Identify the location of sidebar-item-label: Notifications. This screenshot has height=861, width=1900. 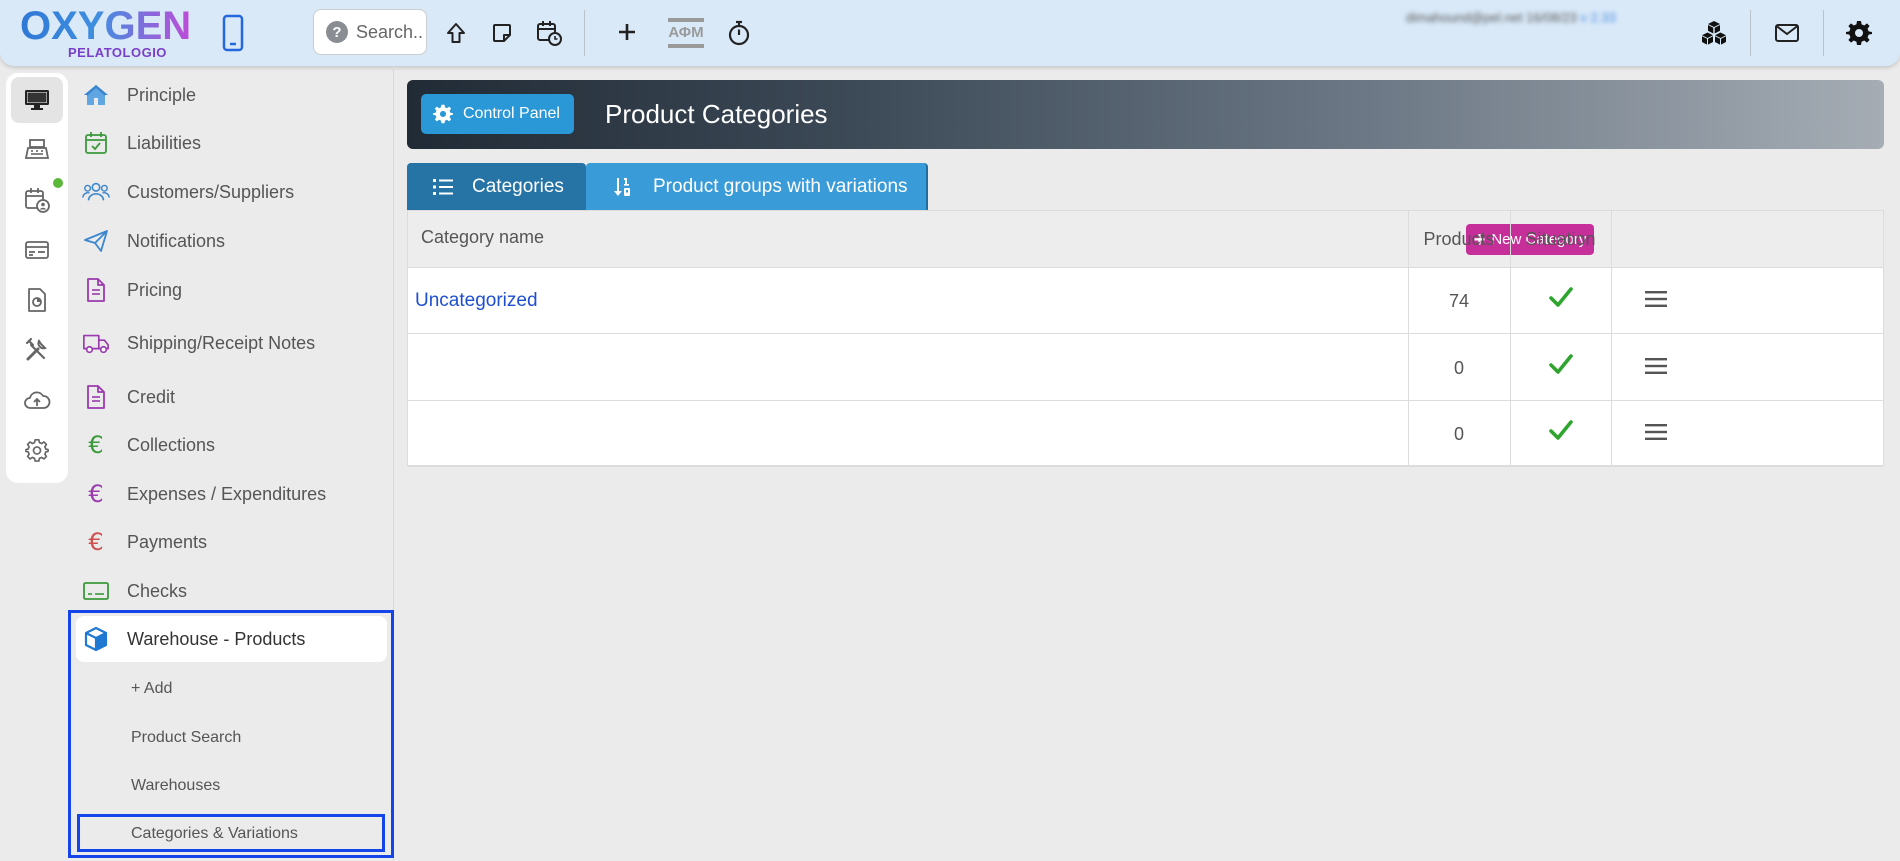
(176, 240).